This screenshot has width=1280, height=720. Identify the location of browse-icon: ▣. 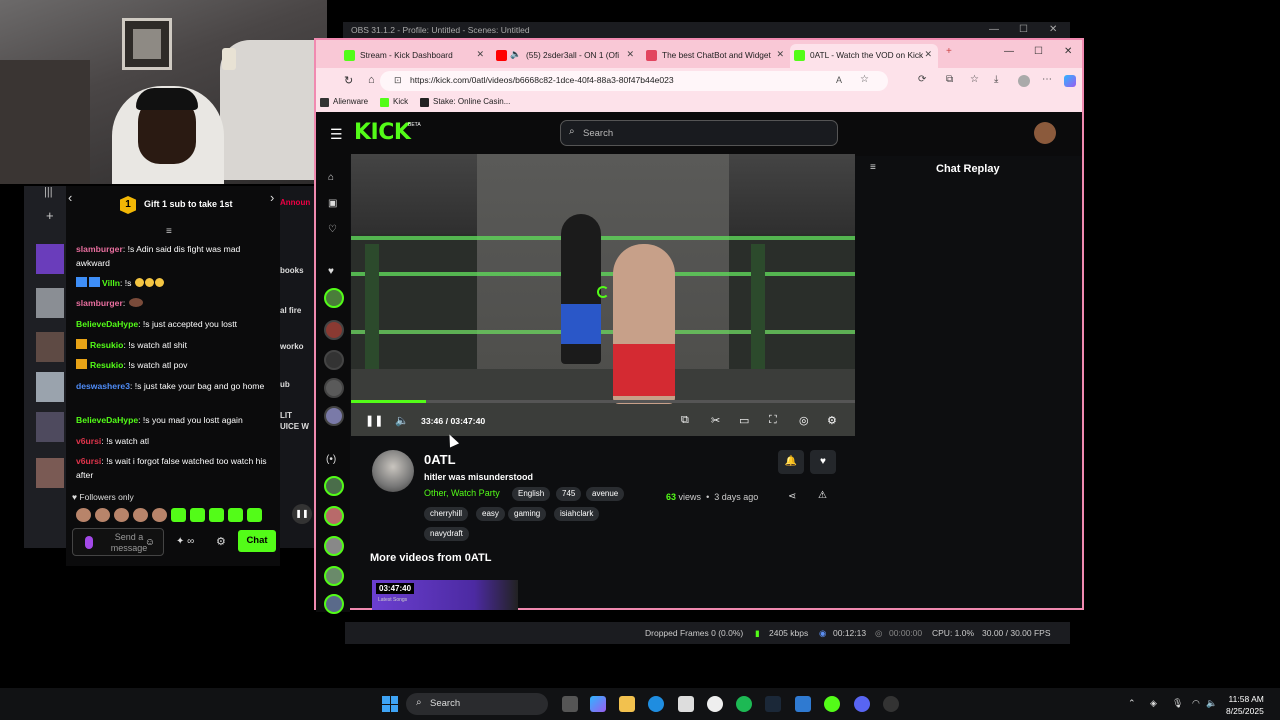
(332, 203).